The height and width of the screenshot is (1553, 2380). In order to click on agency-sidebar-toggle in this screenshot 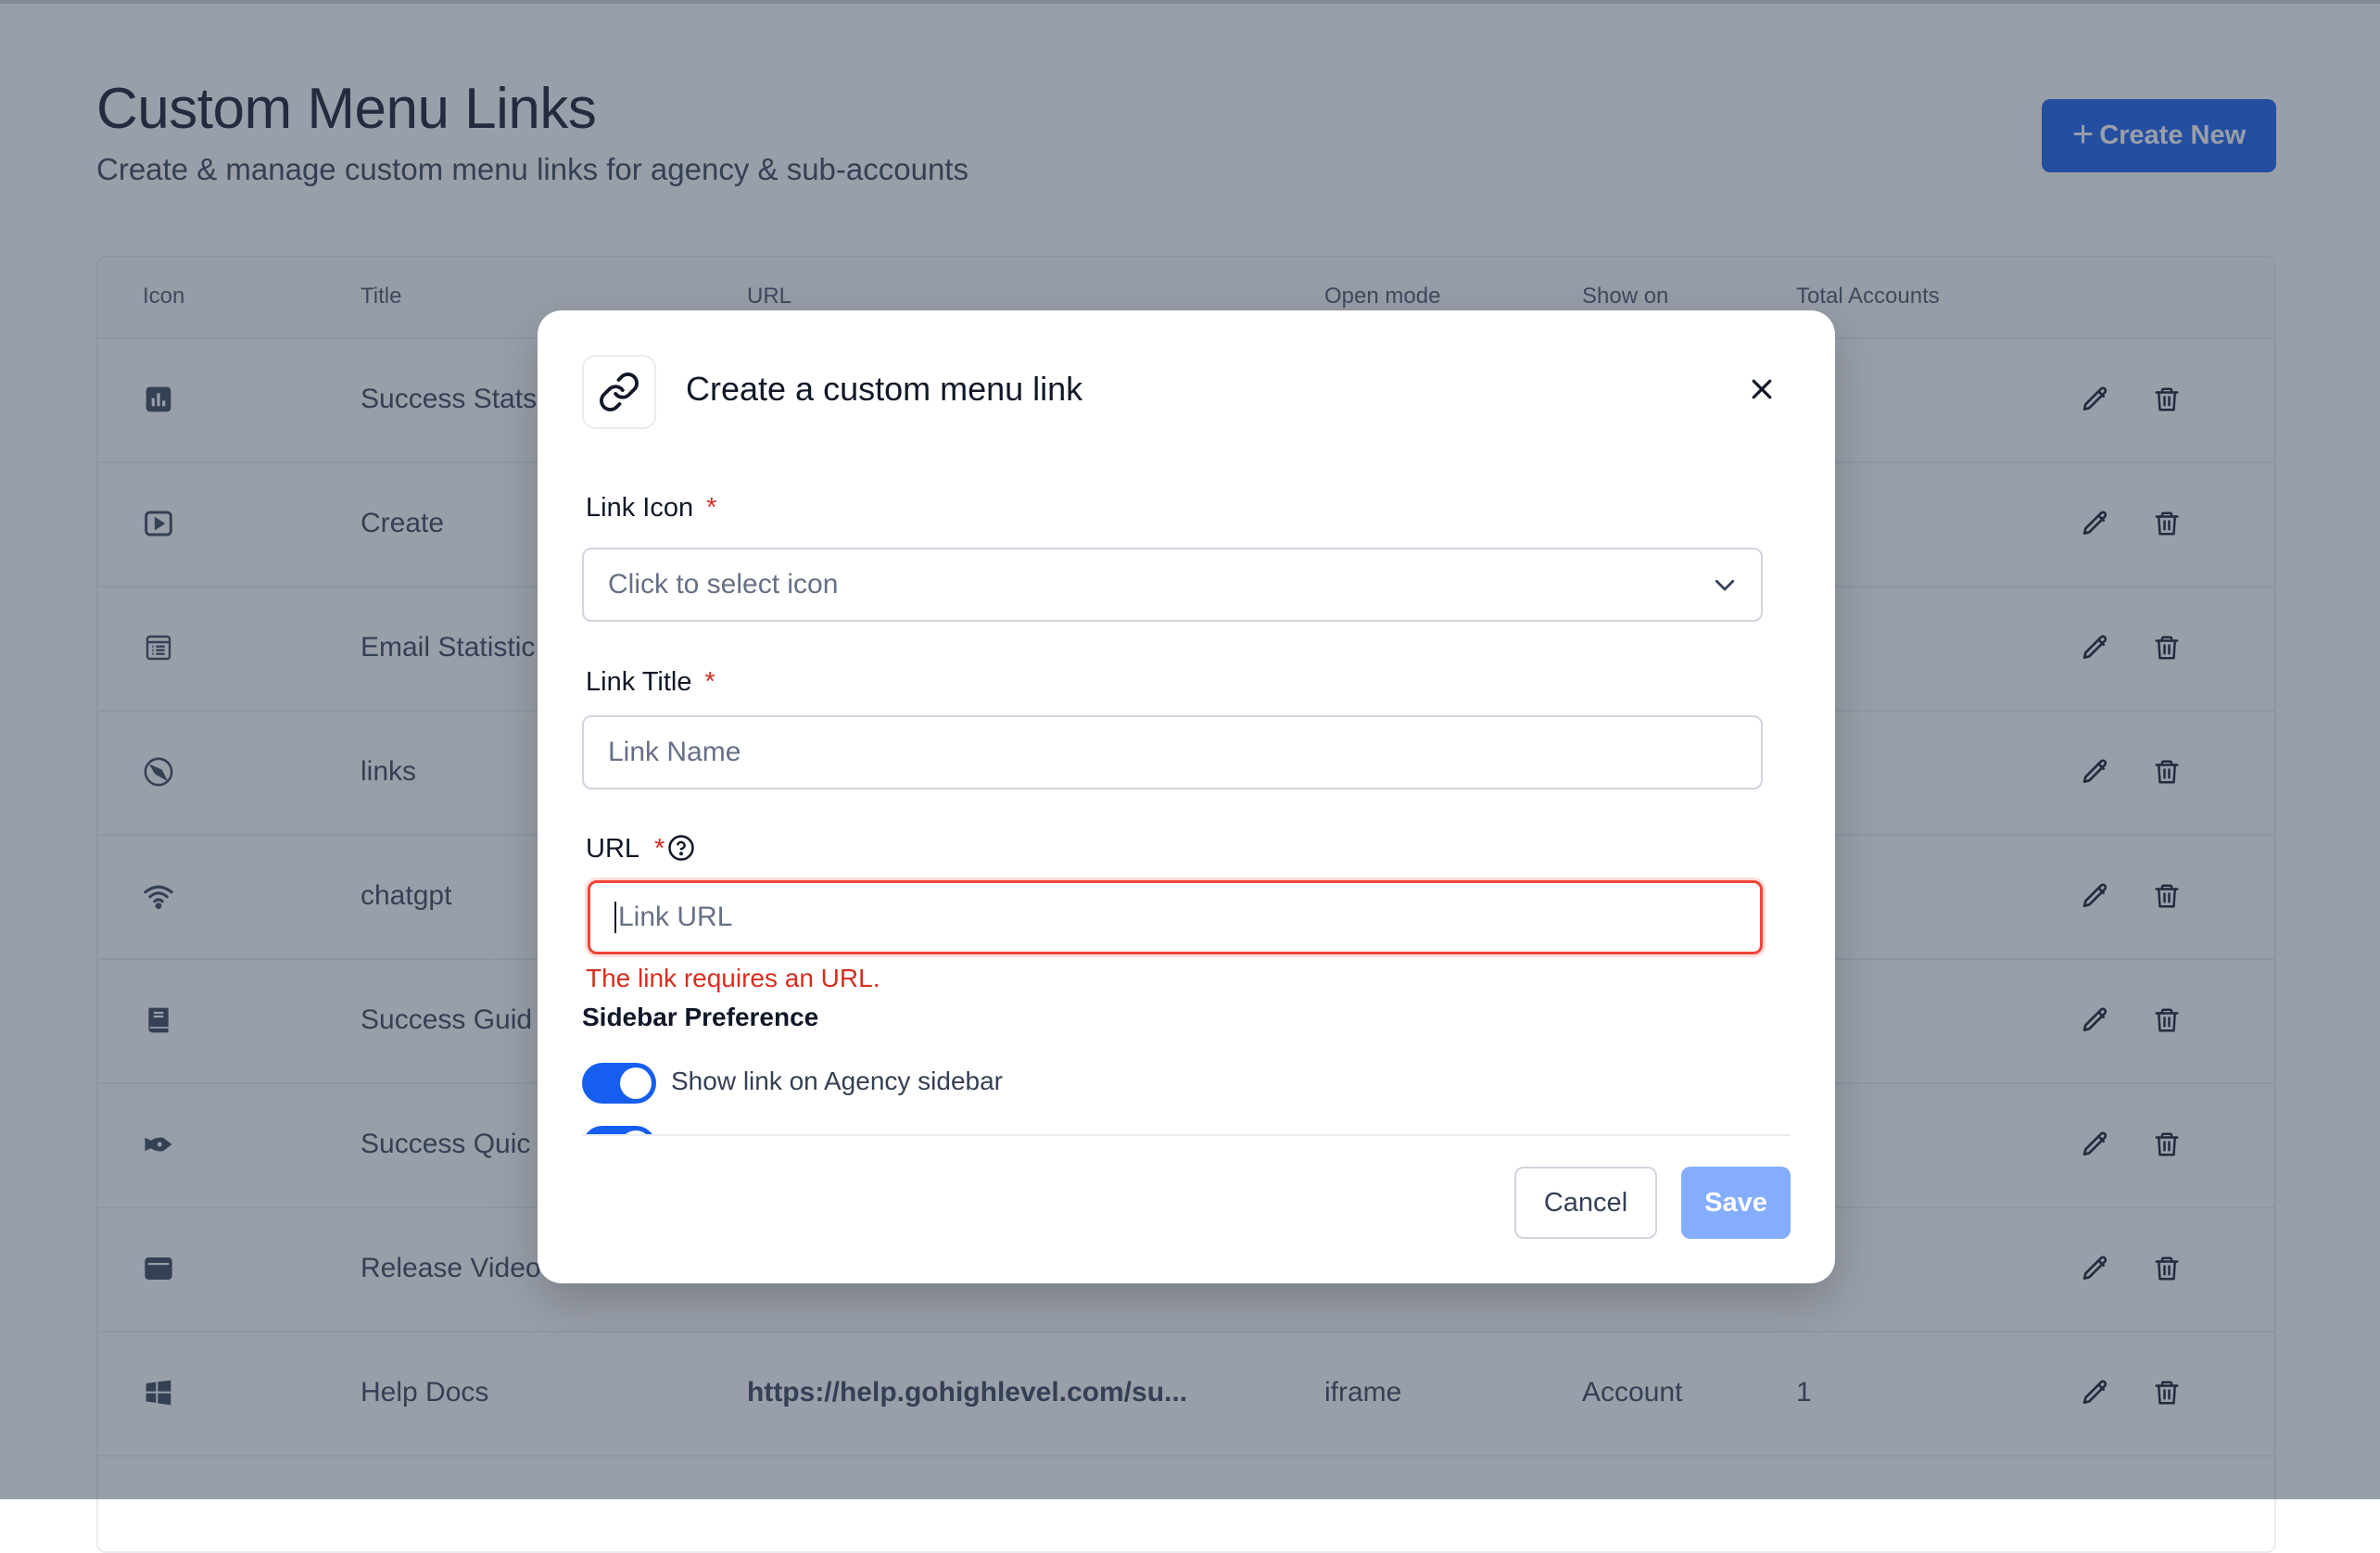, I will do `click(619, 1083)`.